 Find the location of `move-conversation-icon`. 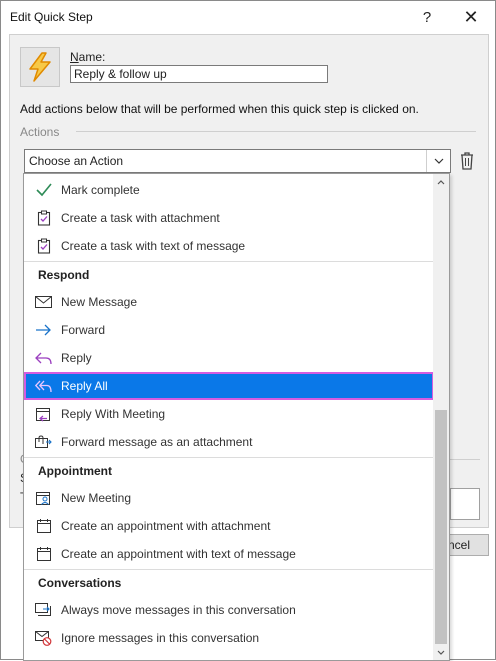

move-conversation-icon is located at coordinates (43, 610).